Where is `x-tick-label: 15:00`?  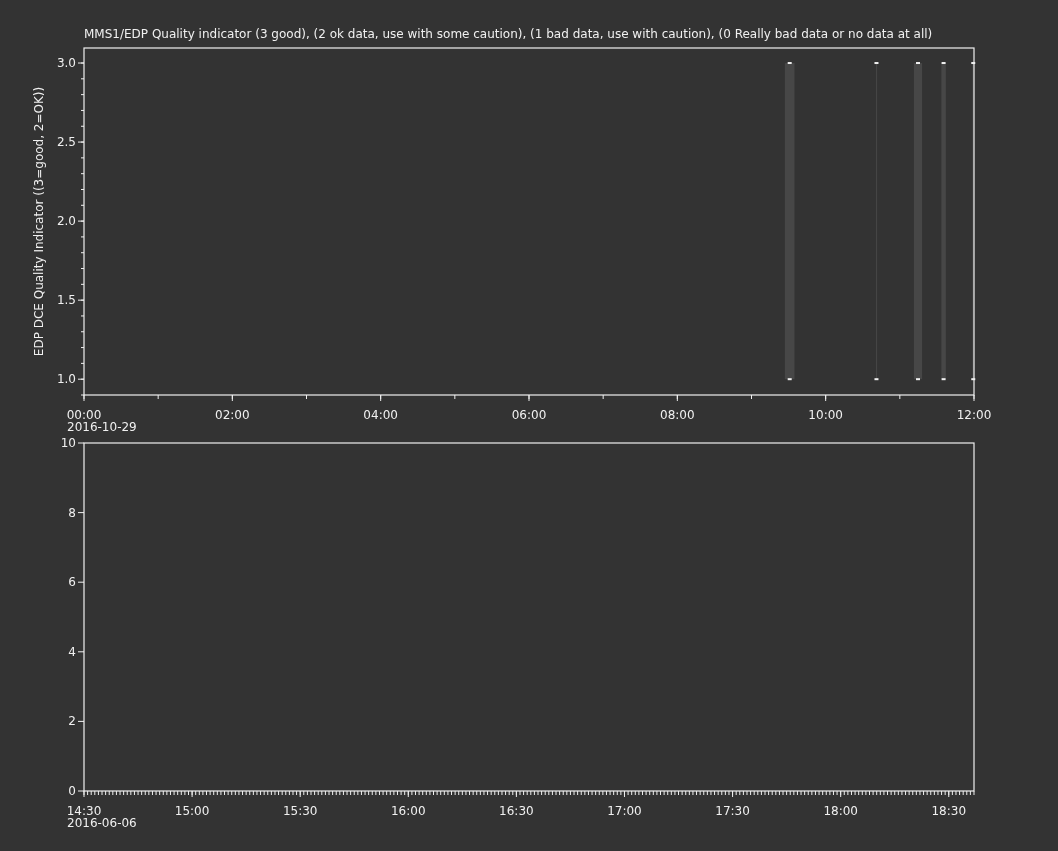 x-tick-label: 15:00 is located at coordinates (192, 811).